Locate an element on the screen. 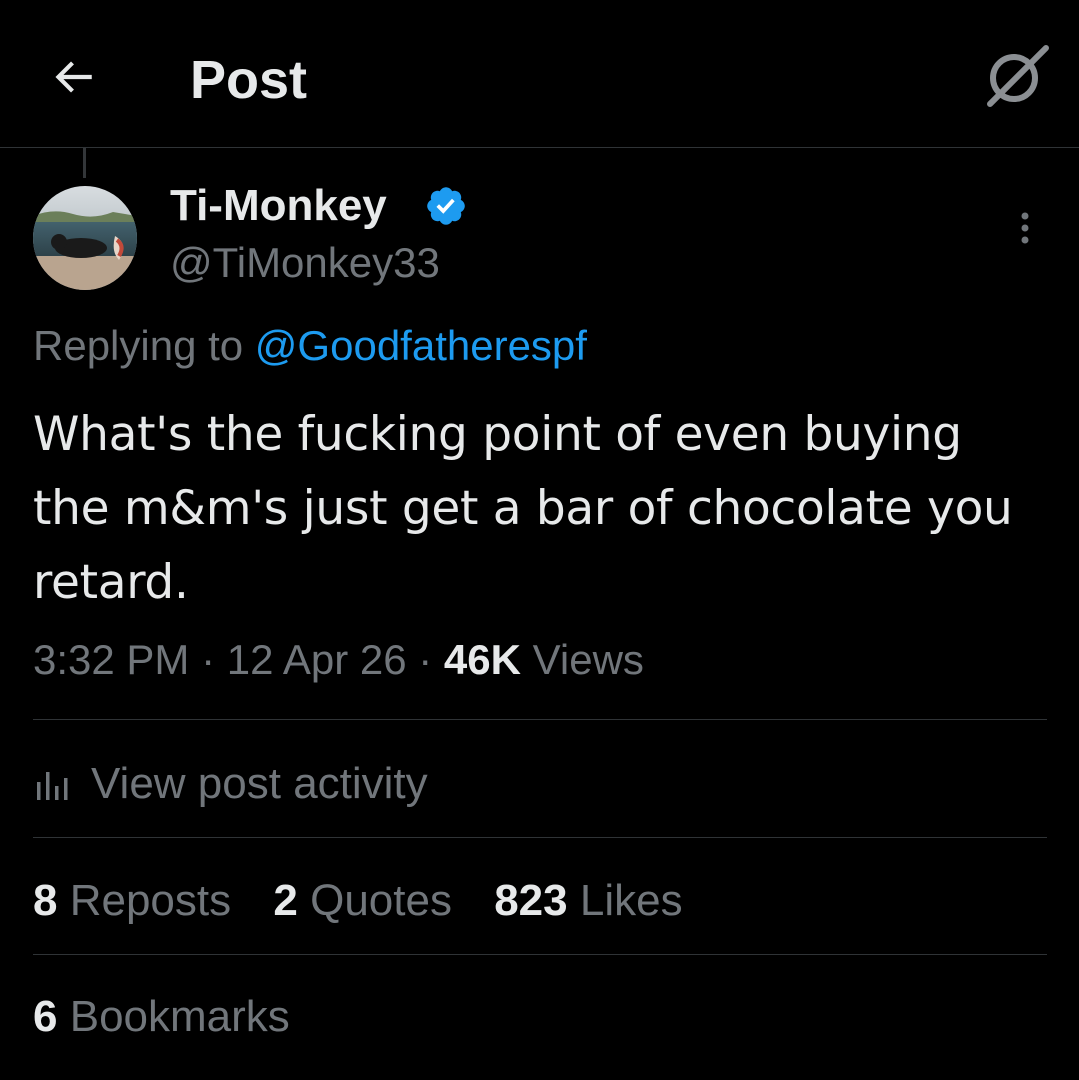 This screenshot has height=1080, width=1079. likes-stat: 823 Likes is located at coordinates (588, 900).